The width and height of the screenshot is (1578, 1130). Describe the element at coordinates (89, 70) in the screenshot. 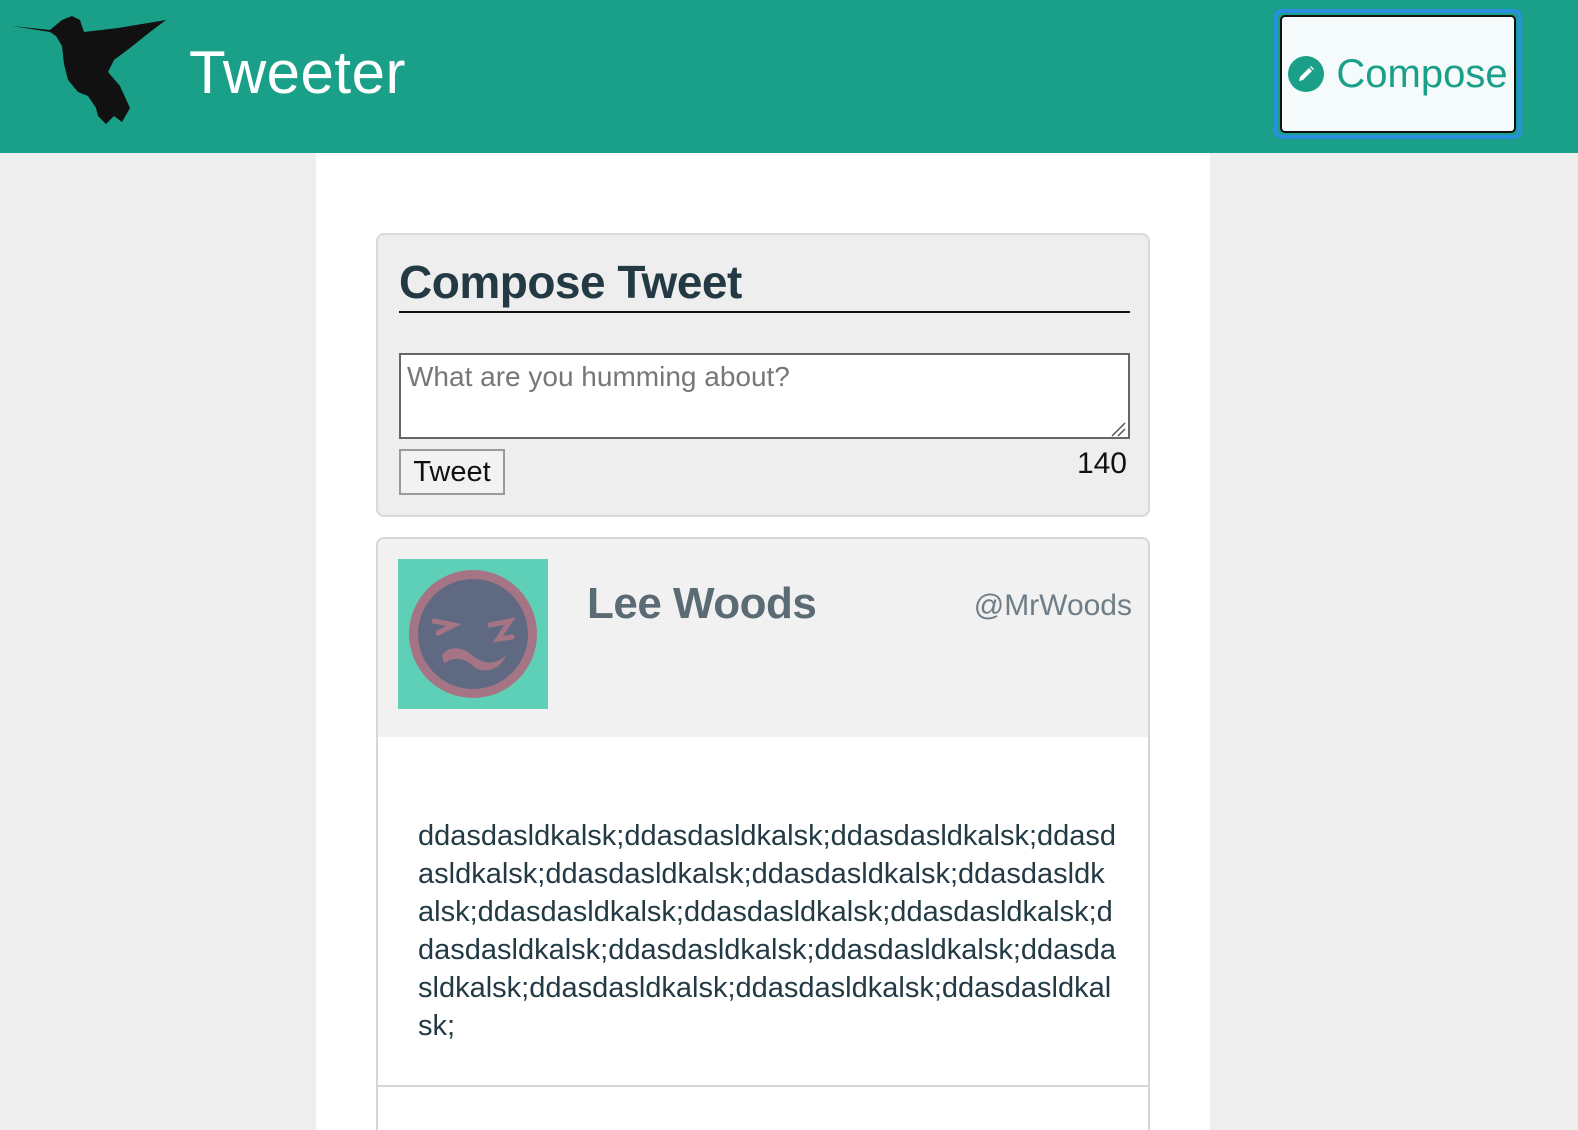

I see `hummingbird-icon` at that location.